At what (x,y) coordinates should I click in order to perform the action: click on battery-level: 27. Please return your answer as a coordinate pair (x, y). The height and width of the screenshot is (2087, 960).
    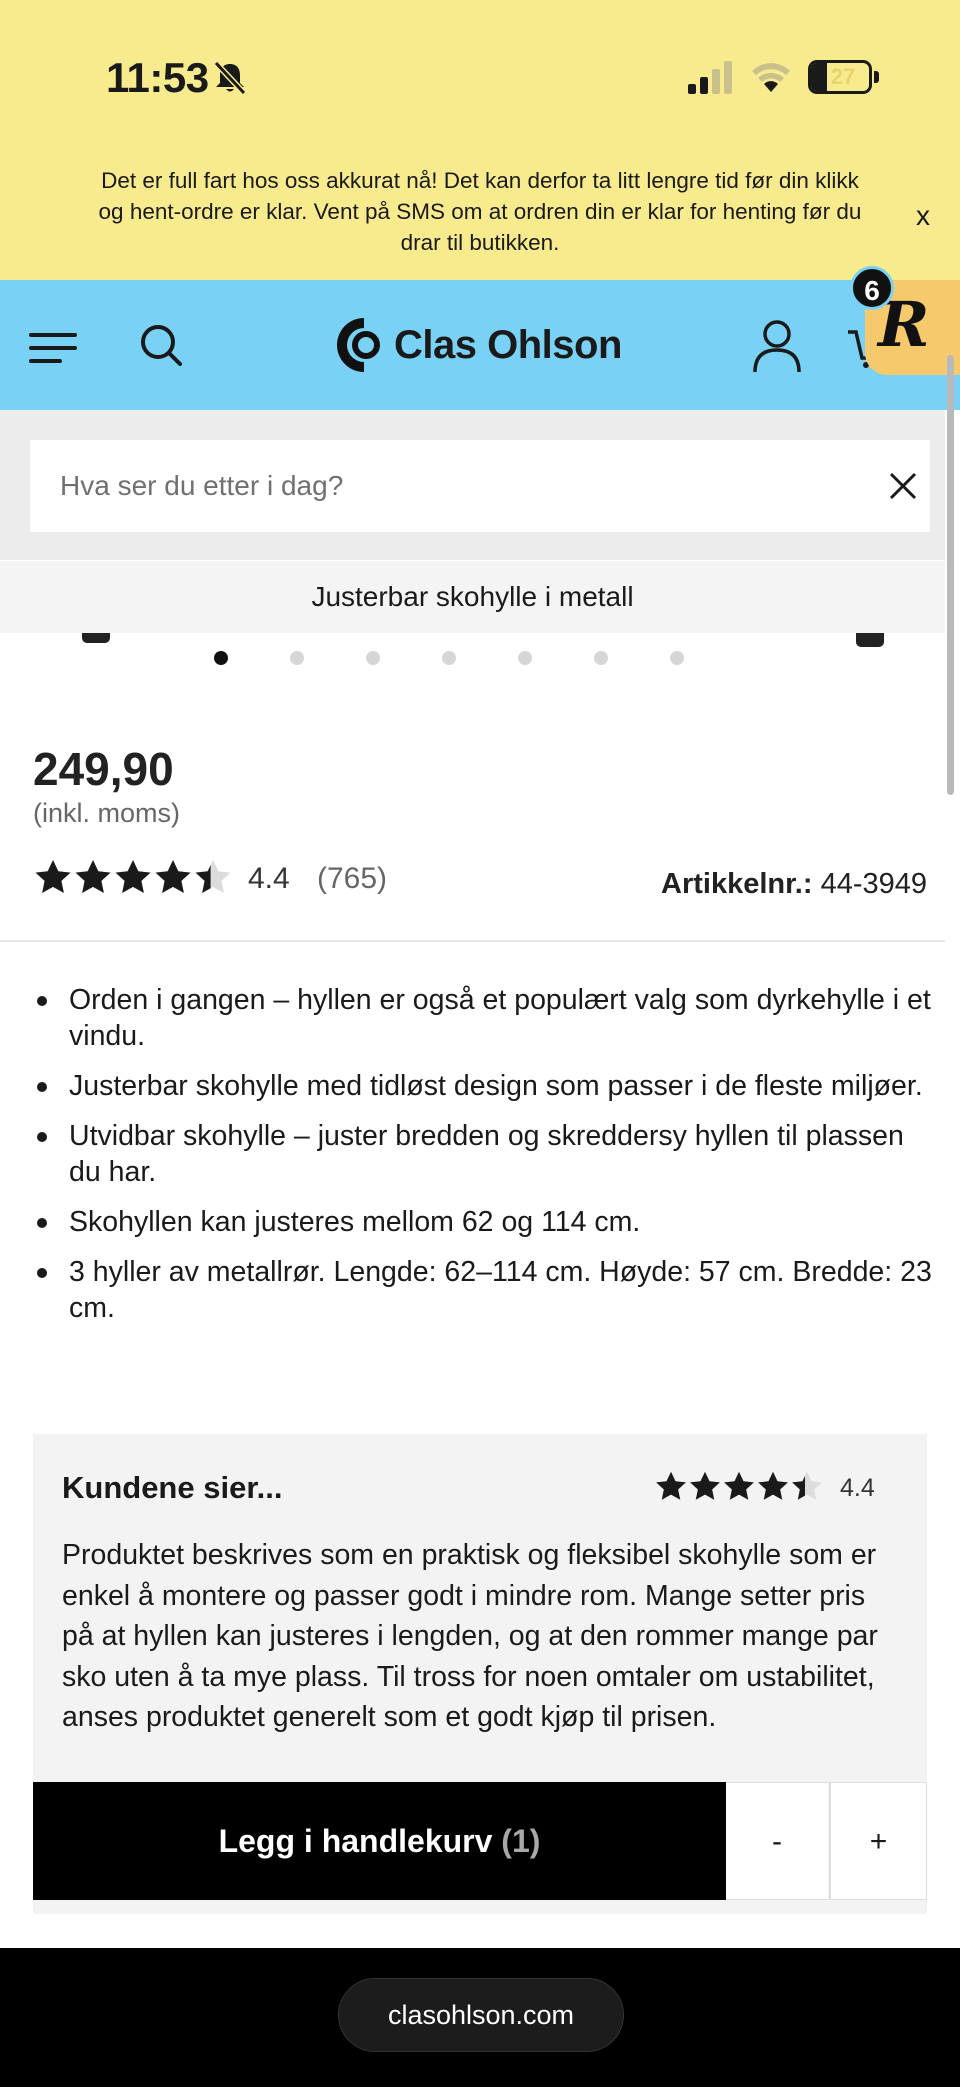
    Looking at the image, I should click on (843, 76).